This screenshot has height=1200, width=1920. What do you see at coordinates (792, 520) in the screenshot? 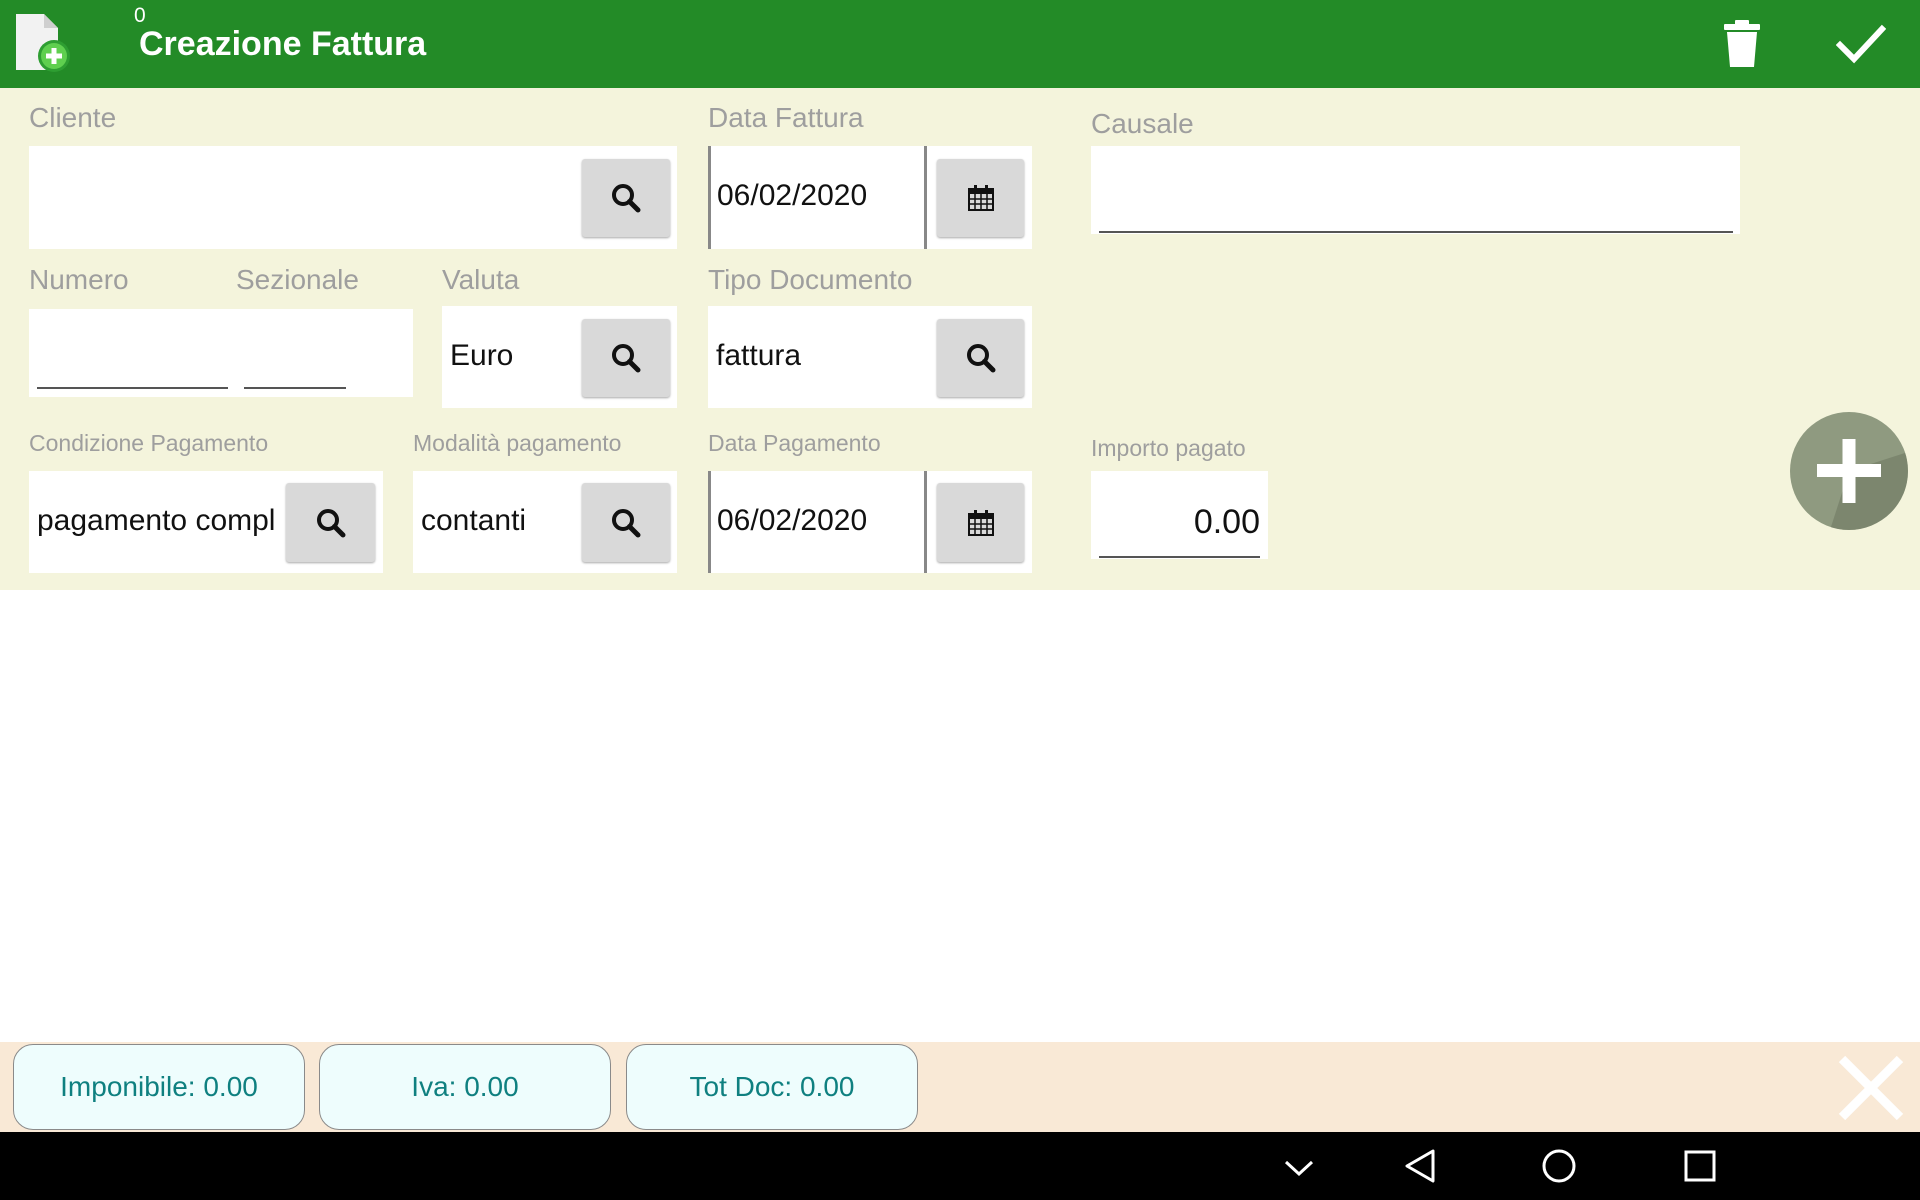
I see `data-pagamento-value: 06/02/2020` at bounding box center [792, 520].